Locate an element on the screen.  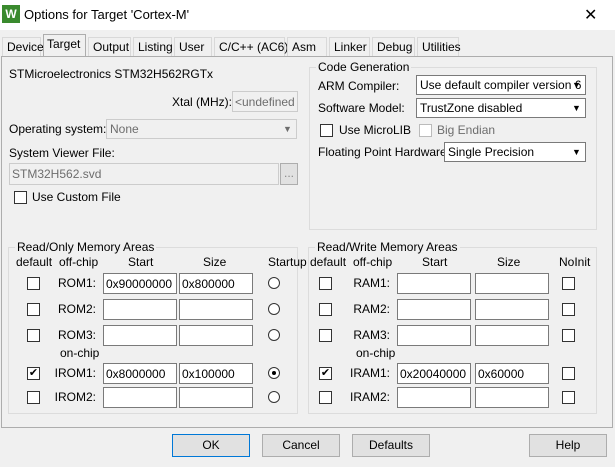
big-endian-checkbox is located at coordinates (425, 130).